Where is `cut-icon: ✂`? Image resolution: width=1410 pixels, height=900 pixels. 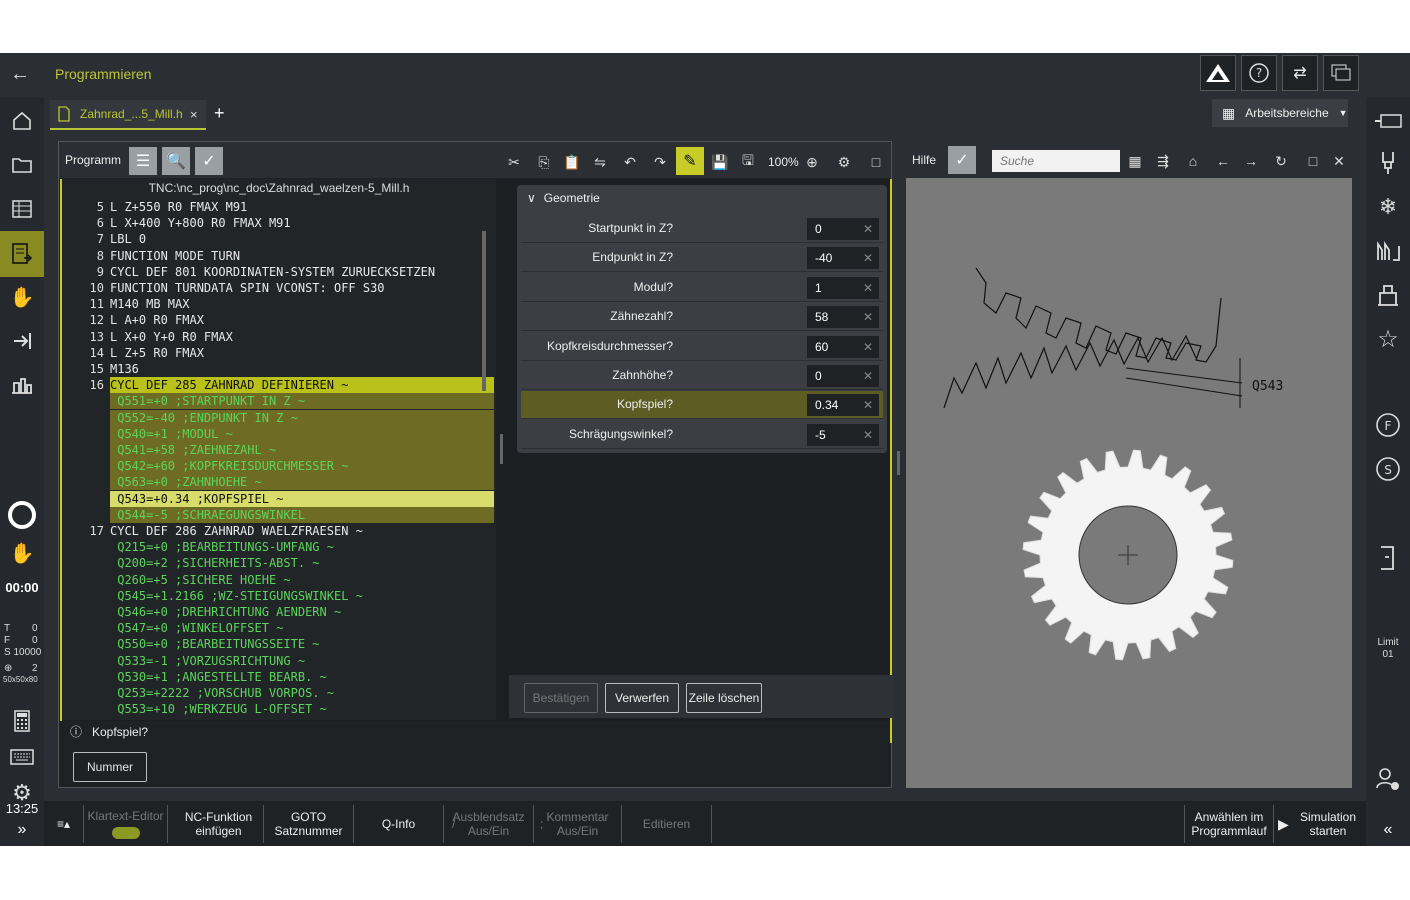 cut-icon: ✂ is located at coordinates (514, 162).